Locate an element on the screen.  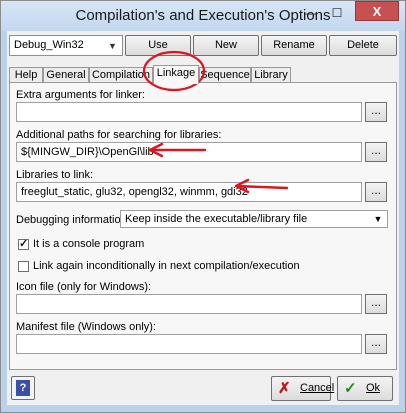
extra-args-label: Extra arguments for linker: is located at coordinates (80, 95).